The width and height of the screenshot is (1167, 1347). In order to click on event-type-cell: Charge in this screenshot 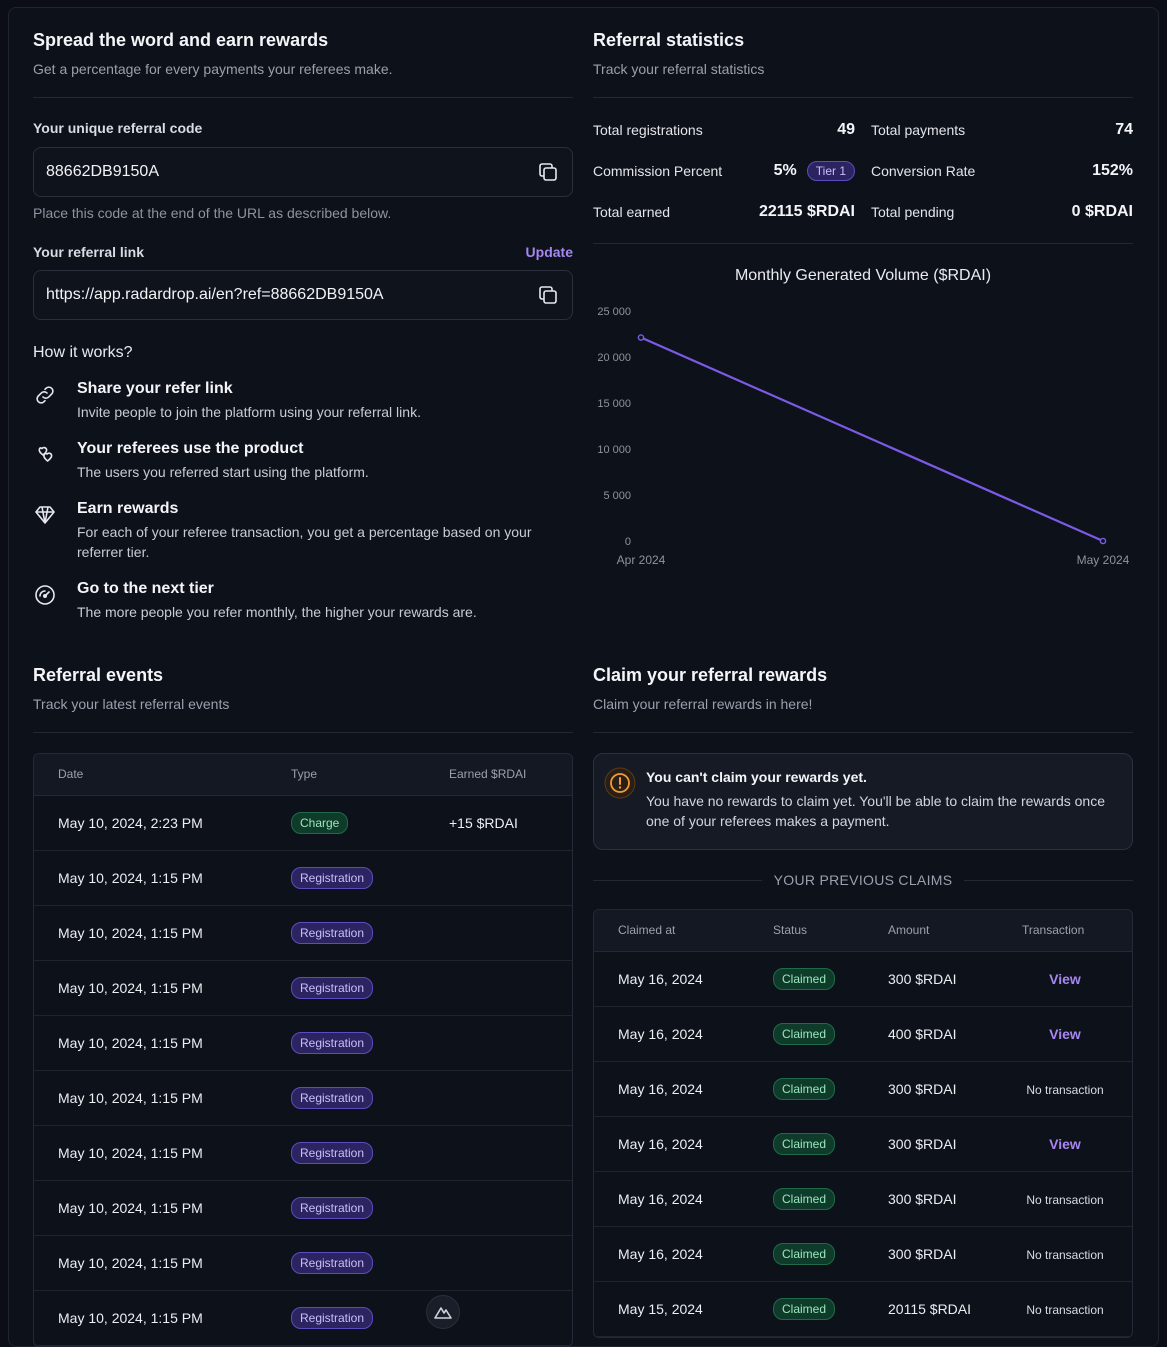, I will do `click(346, 823)`.